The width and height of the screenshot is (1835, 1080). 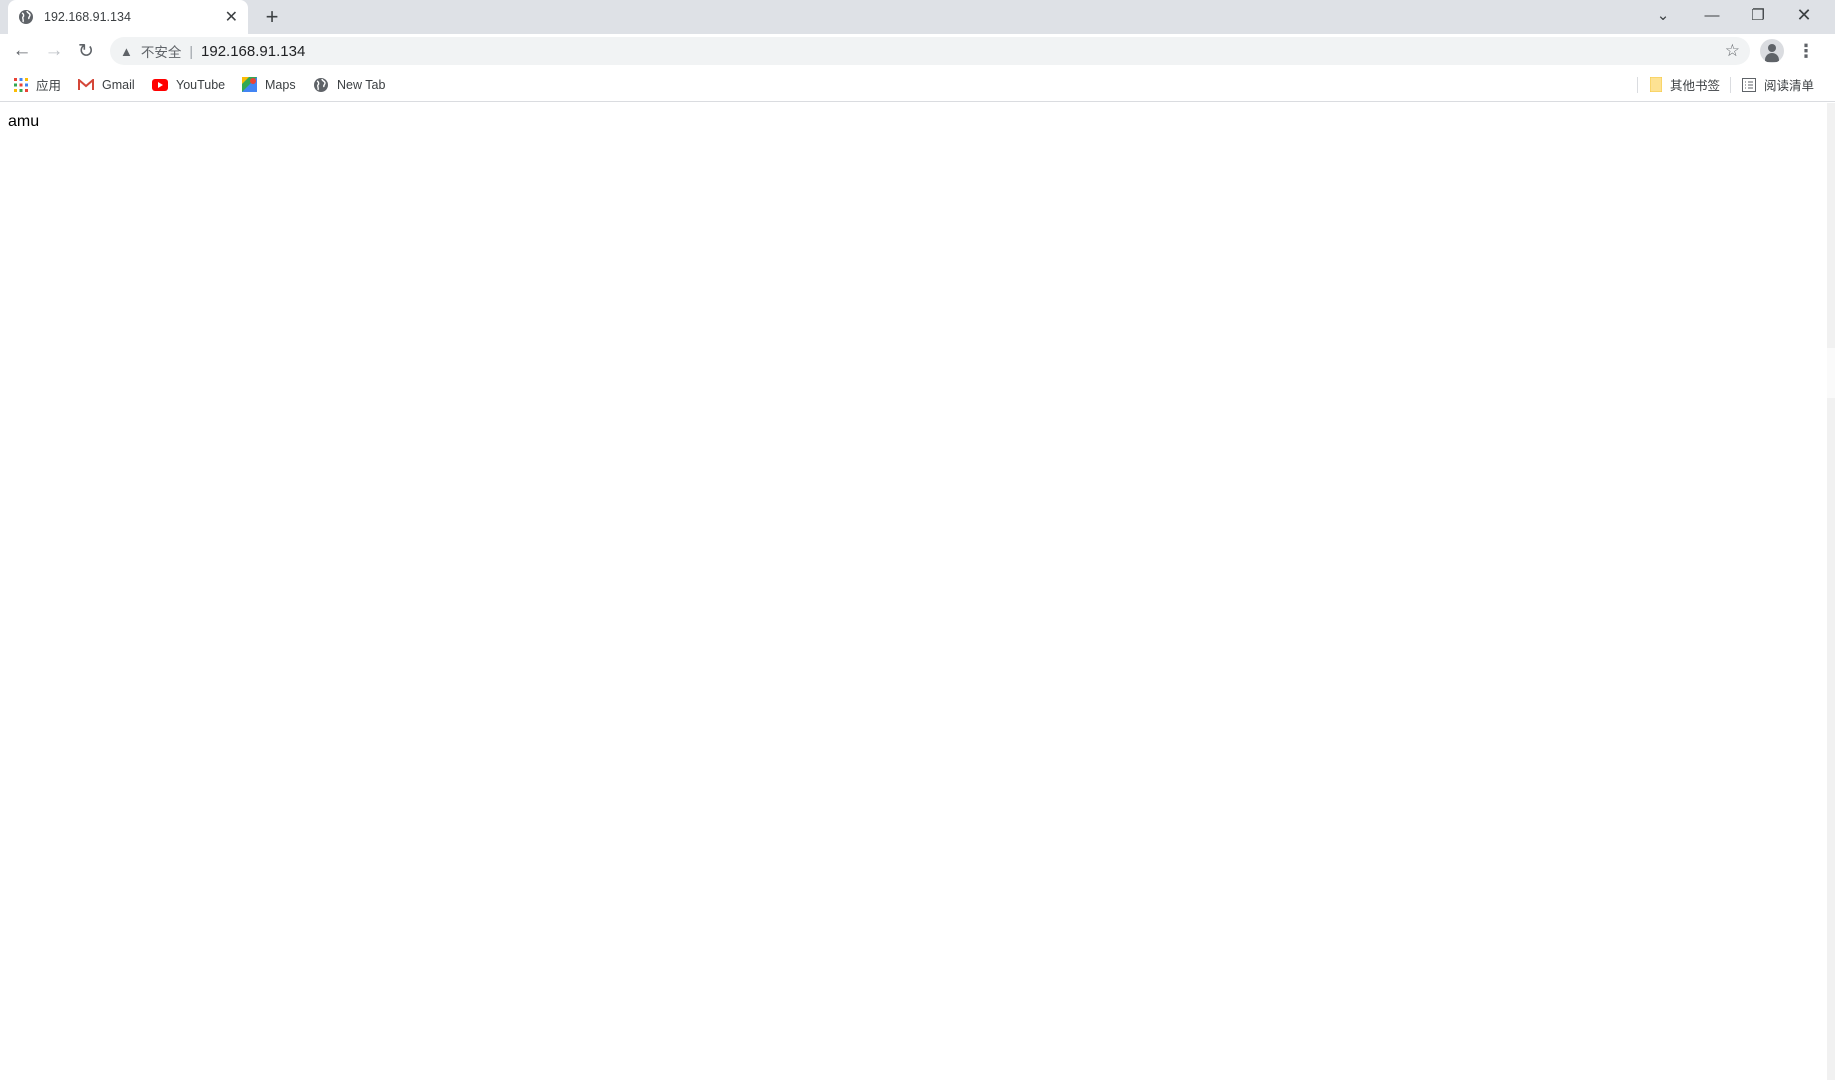 I want to click on bookmark-gmail: Gmail, so click(x=106, y=84).